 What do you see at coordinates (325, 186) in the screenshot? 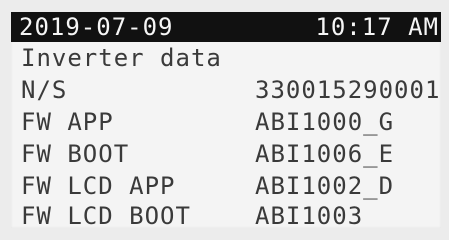
I see `row-value: ABI1002_D` at bounding box center [325, 186].